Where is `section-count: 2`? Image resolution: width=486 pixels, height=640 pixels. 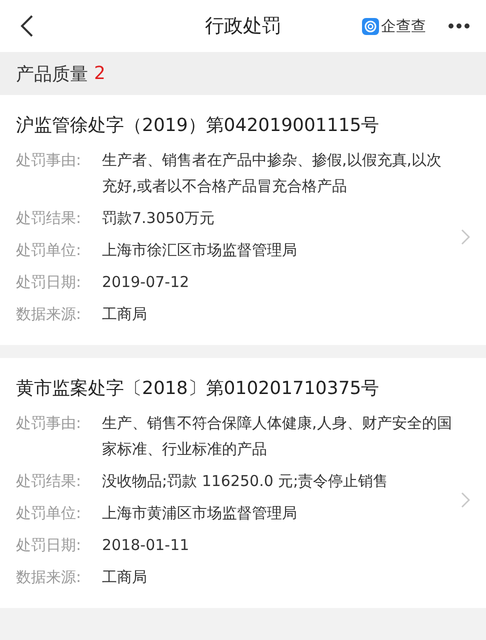 section-count: 2 is located at coordinates (100, 73).